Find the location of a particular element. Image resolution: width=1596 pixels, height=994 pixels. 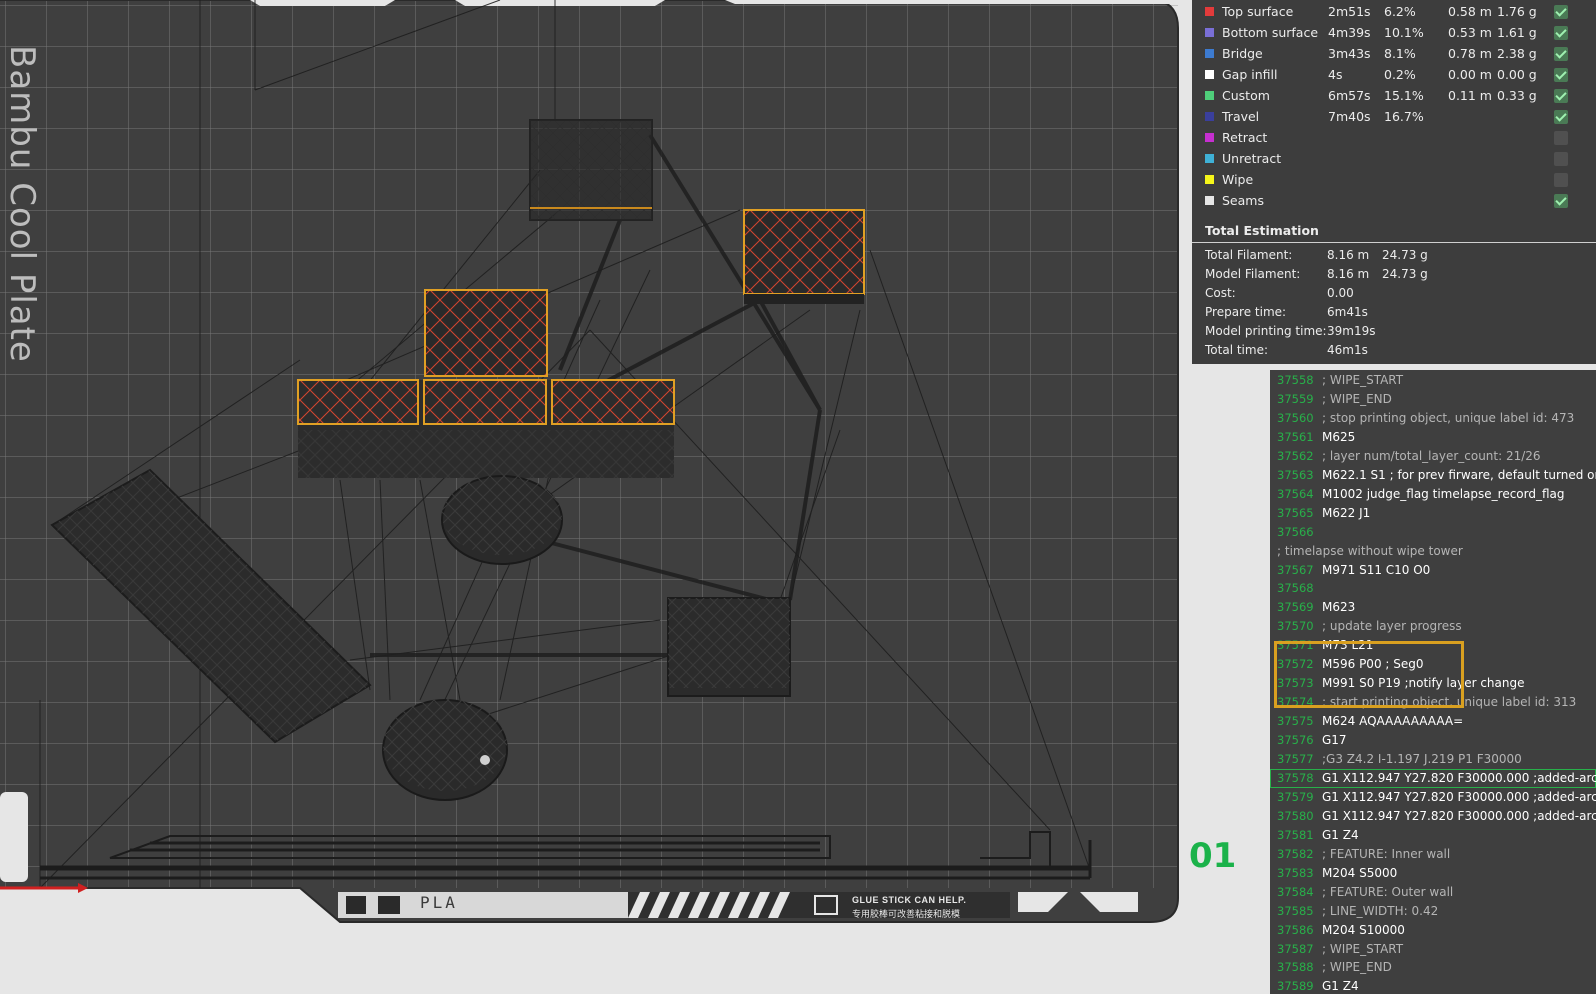

legend-row: Bottom surface 4m39s 10.1% 0.53 m 1.61 g is located at coordinates (1394, 32).